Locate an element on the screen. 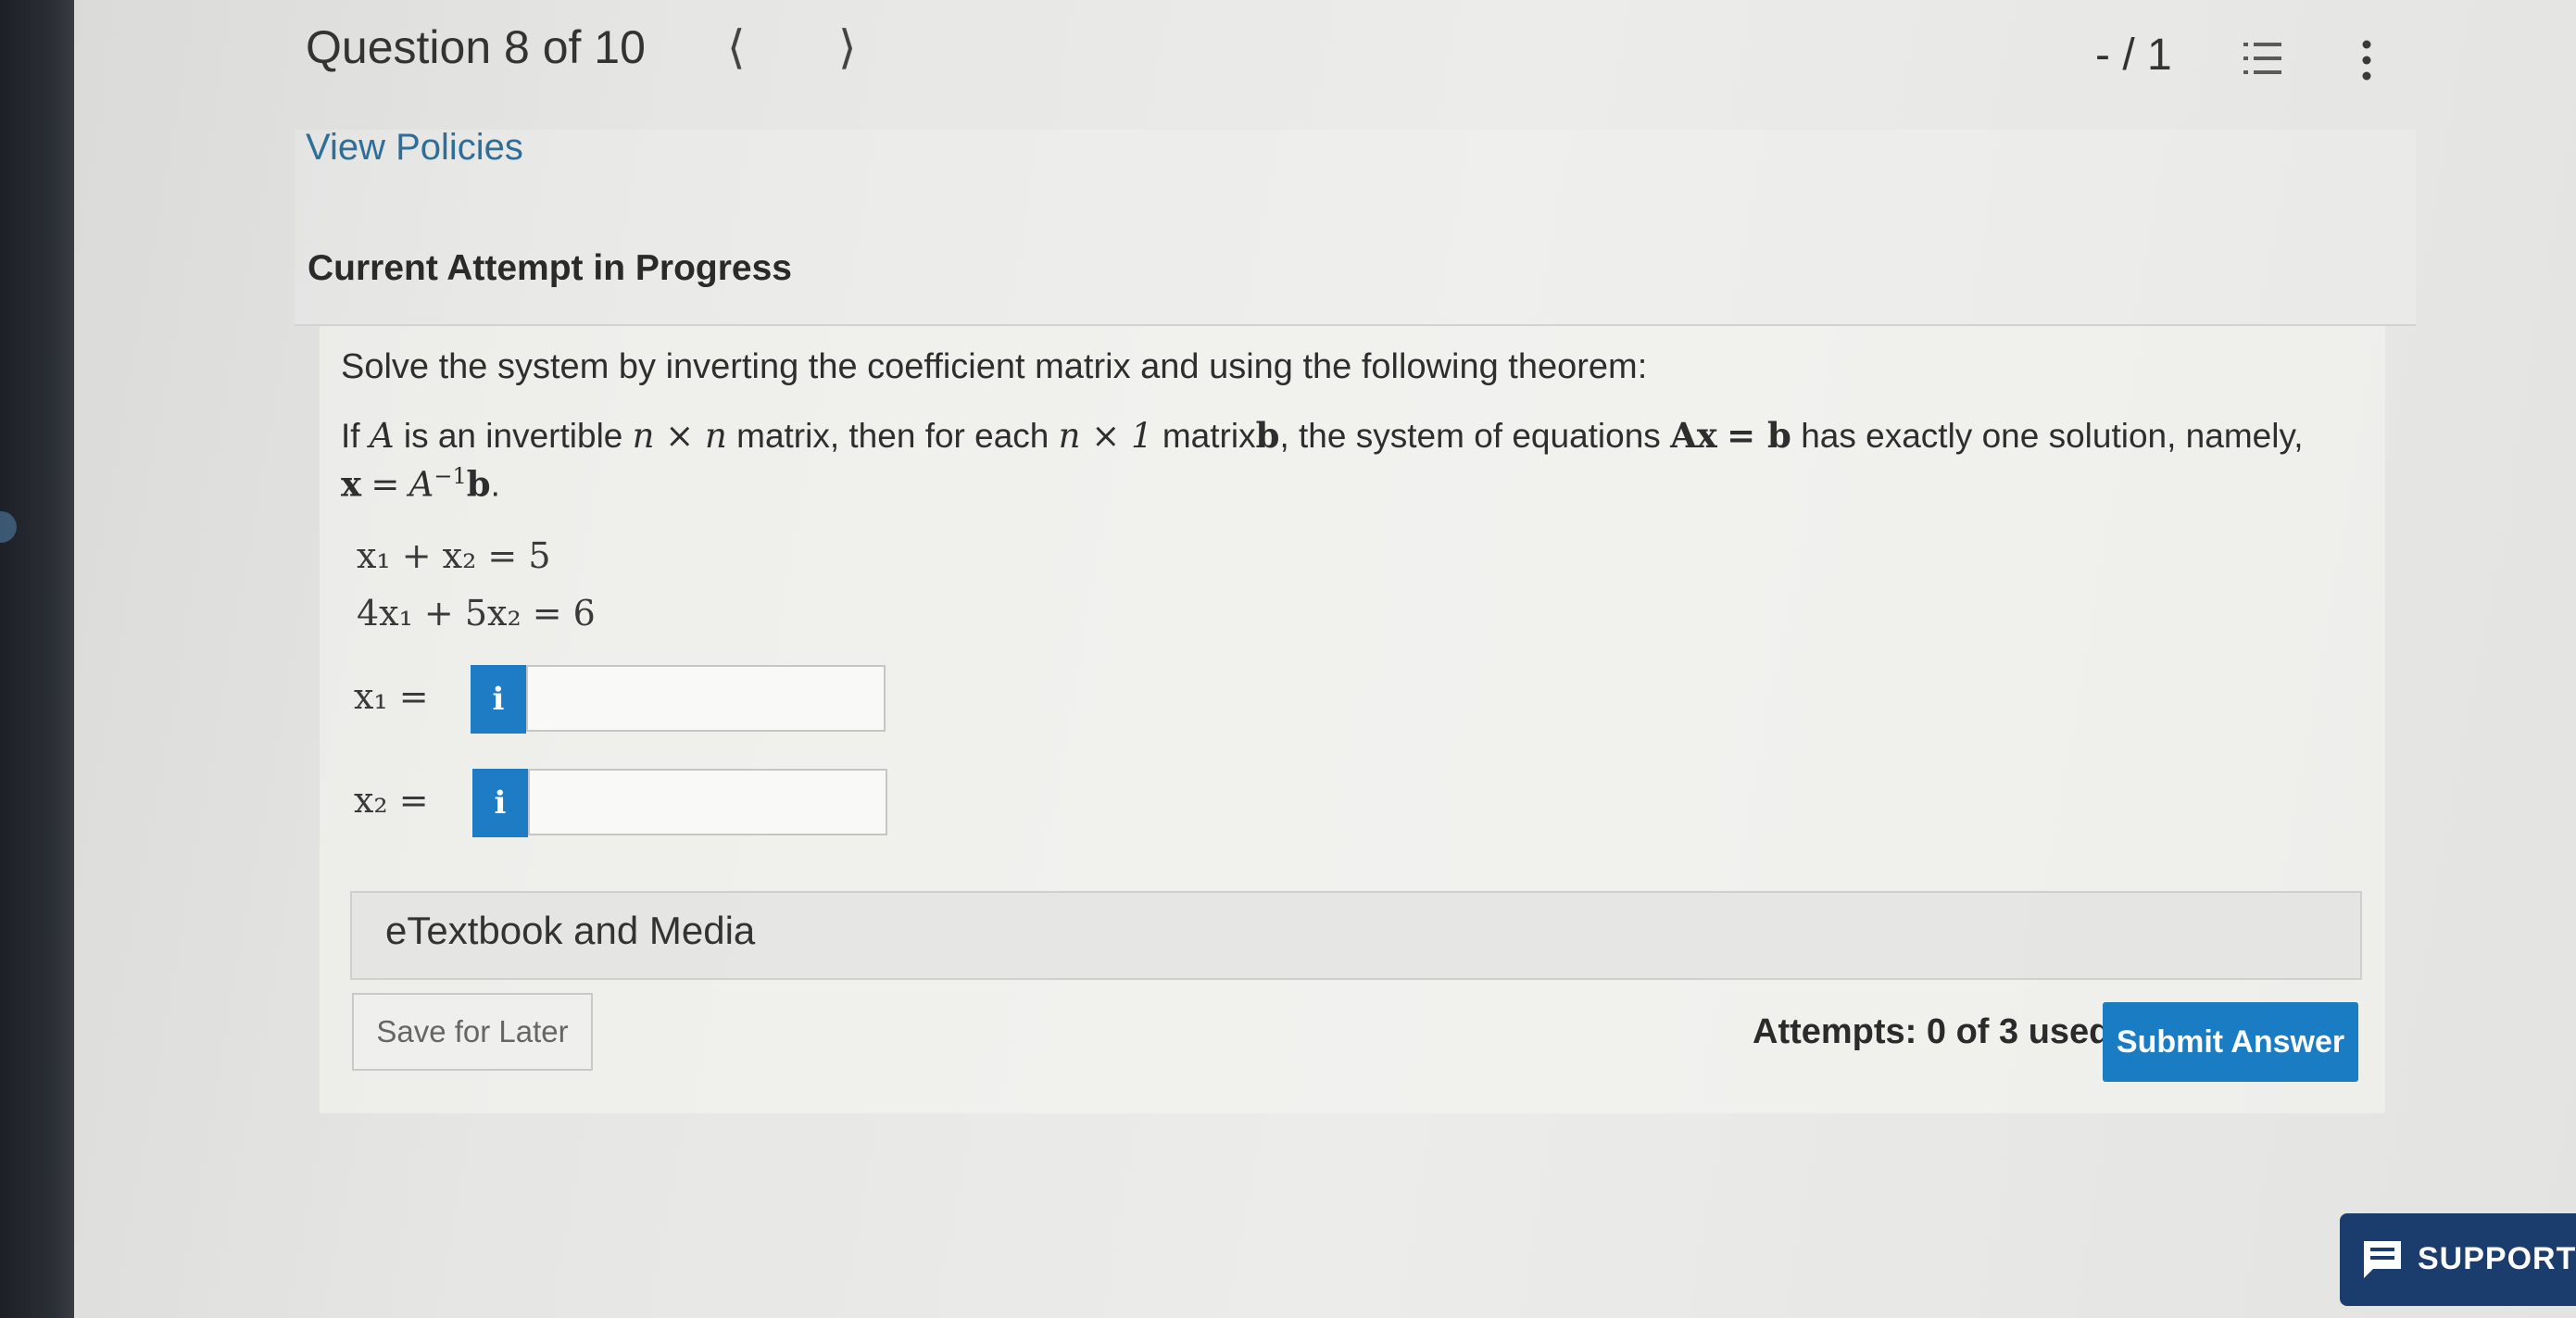 Image resolution: width=2576 pixels, height=1318 pixels. theorem-text: If is located at coordinates (350, 436).